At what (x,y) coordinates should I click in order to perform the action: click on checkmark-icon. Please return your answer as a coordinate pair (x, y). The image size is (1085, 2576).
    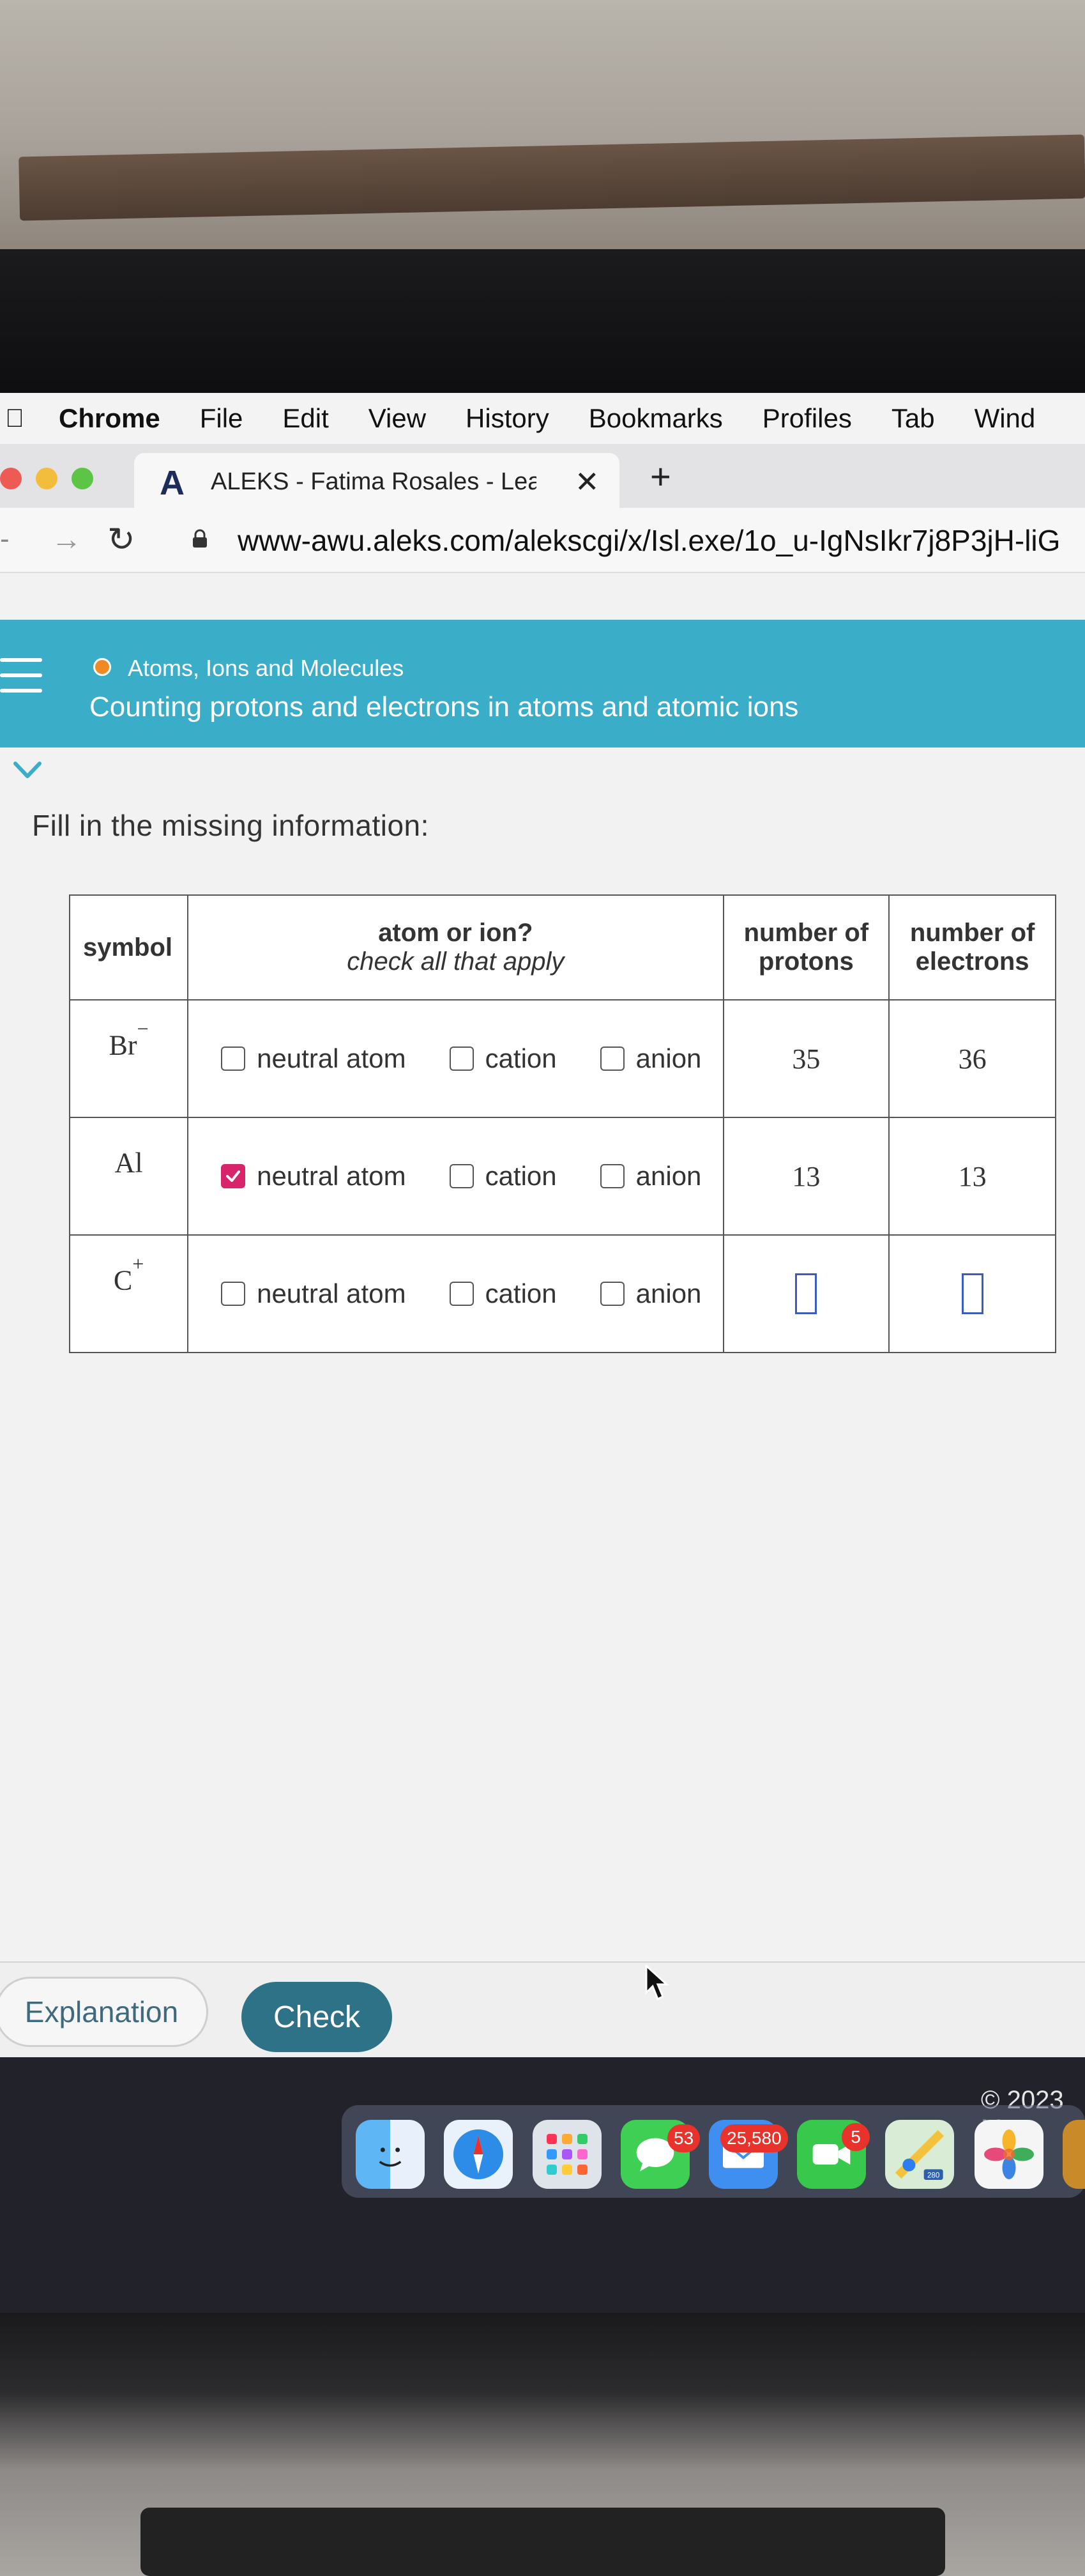
    Looking at the image, I should click on (233, 1176).